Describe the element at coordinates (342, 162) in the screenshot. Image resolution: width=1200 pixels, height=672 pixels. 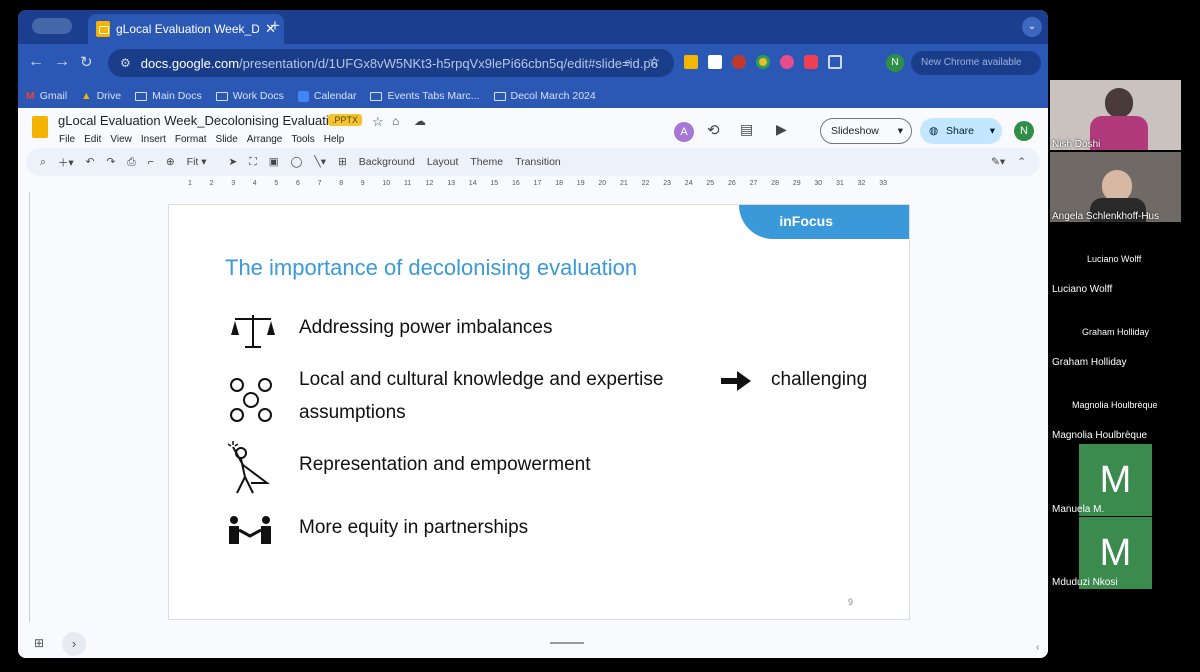
I see `comment-add-icon: ⊞` at that location.